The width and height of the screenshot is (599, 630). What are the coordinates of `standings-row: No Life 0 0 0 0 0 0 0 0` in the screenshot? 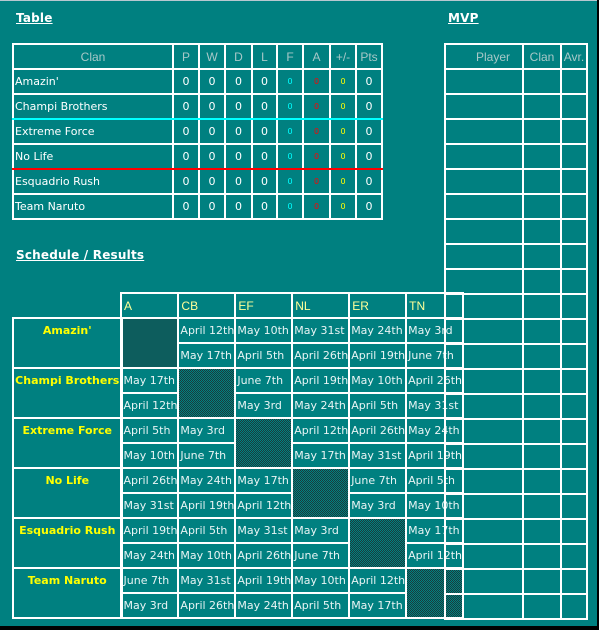 It's located at (197, 156).